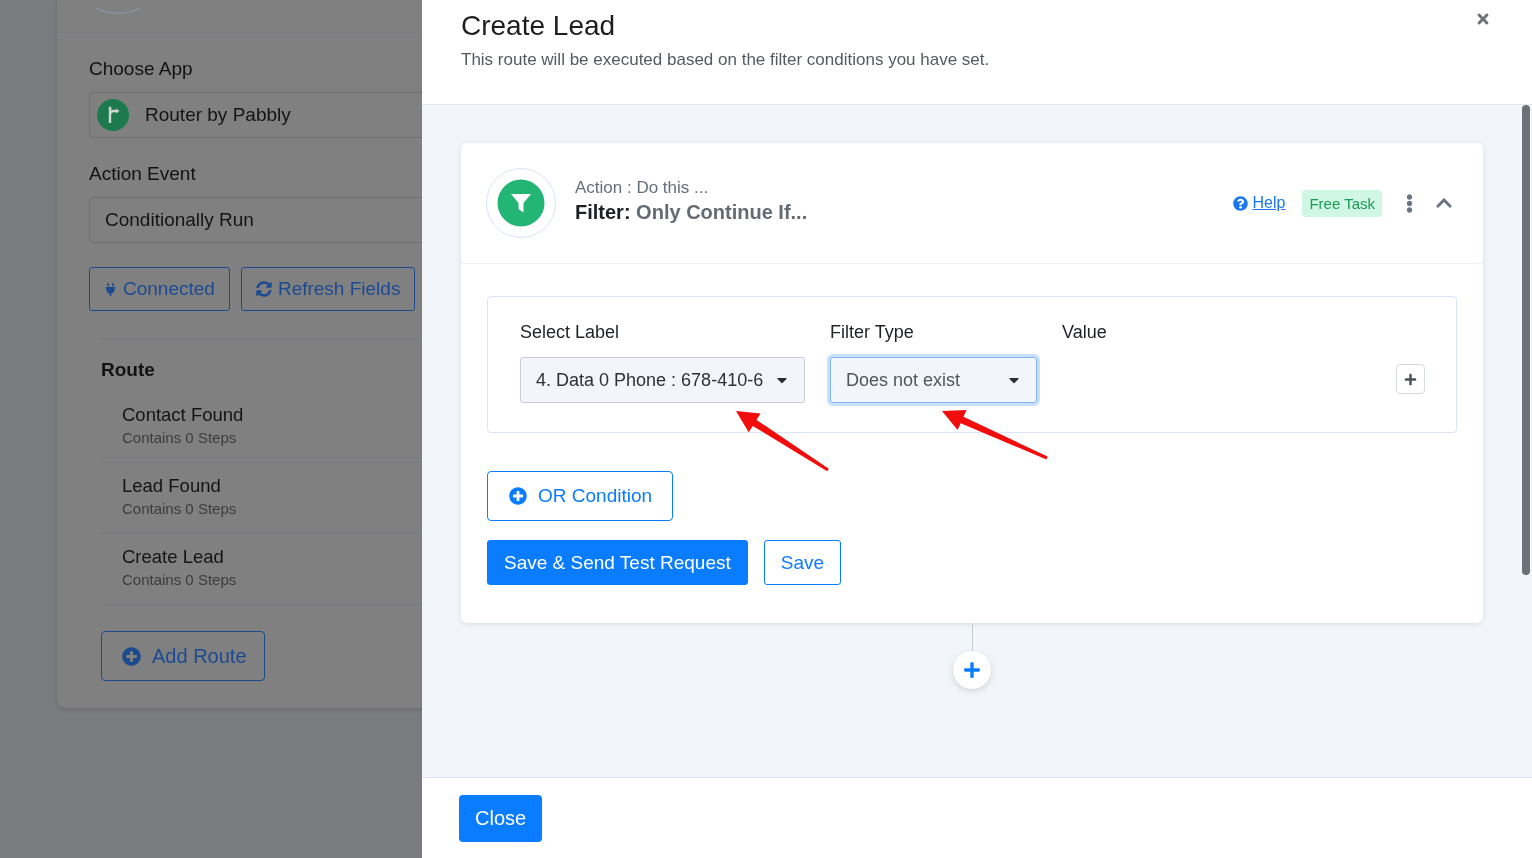 This screenshot has width=1532, height=858. I want to click on save-and-test-button: Save & Send Test Request, so click(617, 562).